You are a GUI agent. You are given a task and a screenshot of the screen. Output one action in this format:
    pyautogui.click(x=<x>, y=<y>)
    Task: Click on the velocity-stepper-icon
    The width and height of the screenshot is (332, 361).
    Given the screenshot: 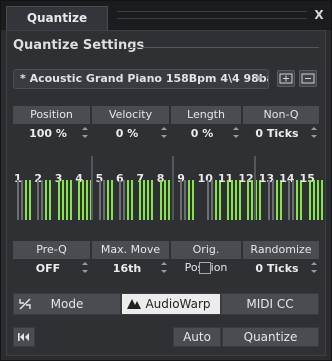 What is the action you would take?
    pyautogui.click(x=164, y=133)
    